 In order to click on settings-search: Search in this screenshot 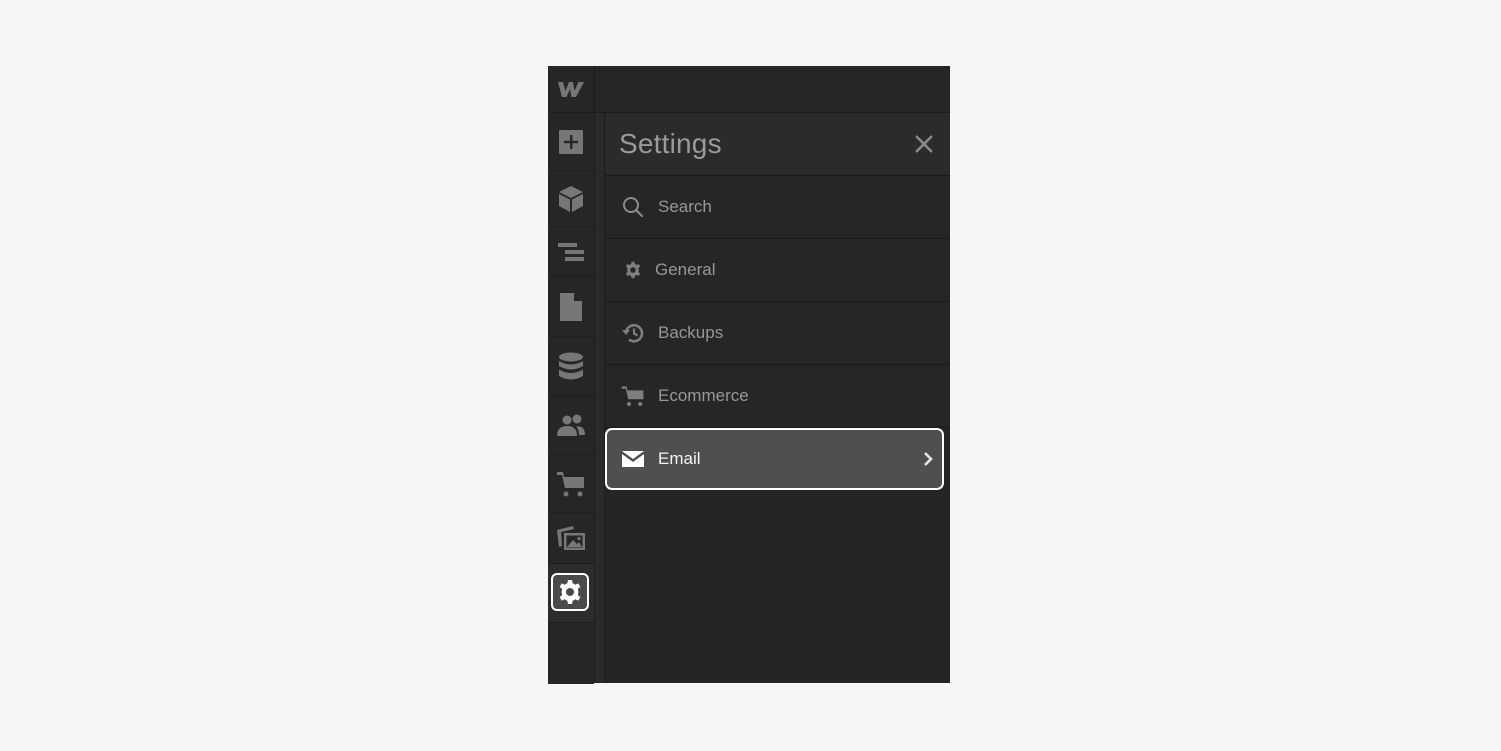, I will do `click(777, 207)`.